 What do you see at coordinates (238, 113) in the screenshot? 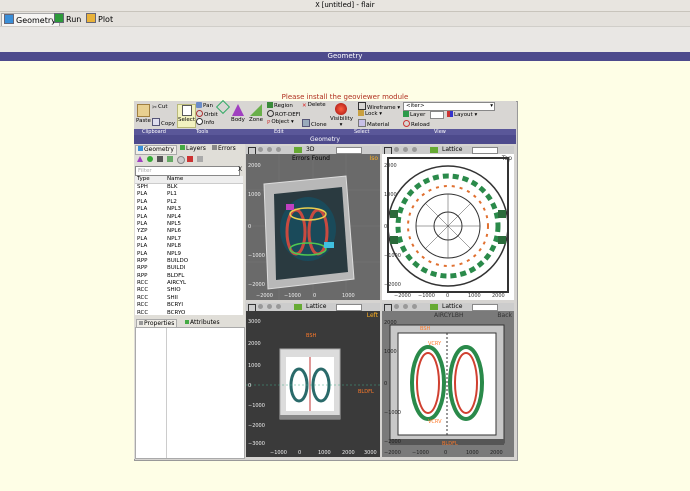
I see `body-button: Body` at bounding box center [238, 113].